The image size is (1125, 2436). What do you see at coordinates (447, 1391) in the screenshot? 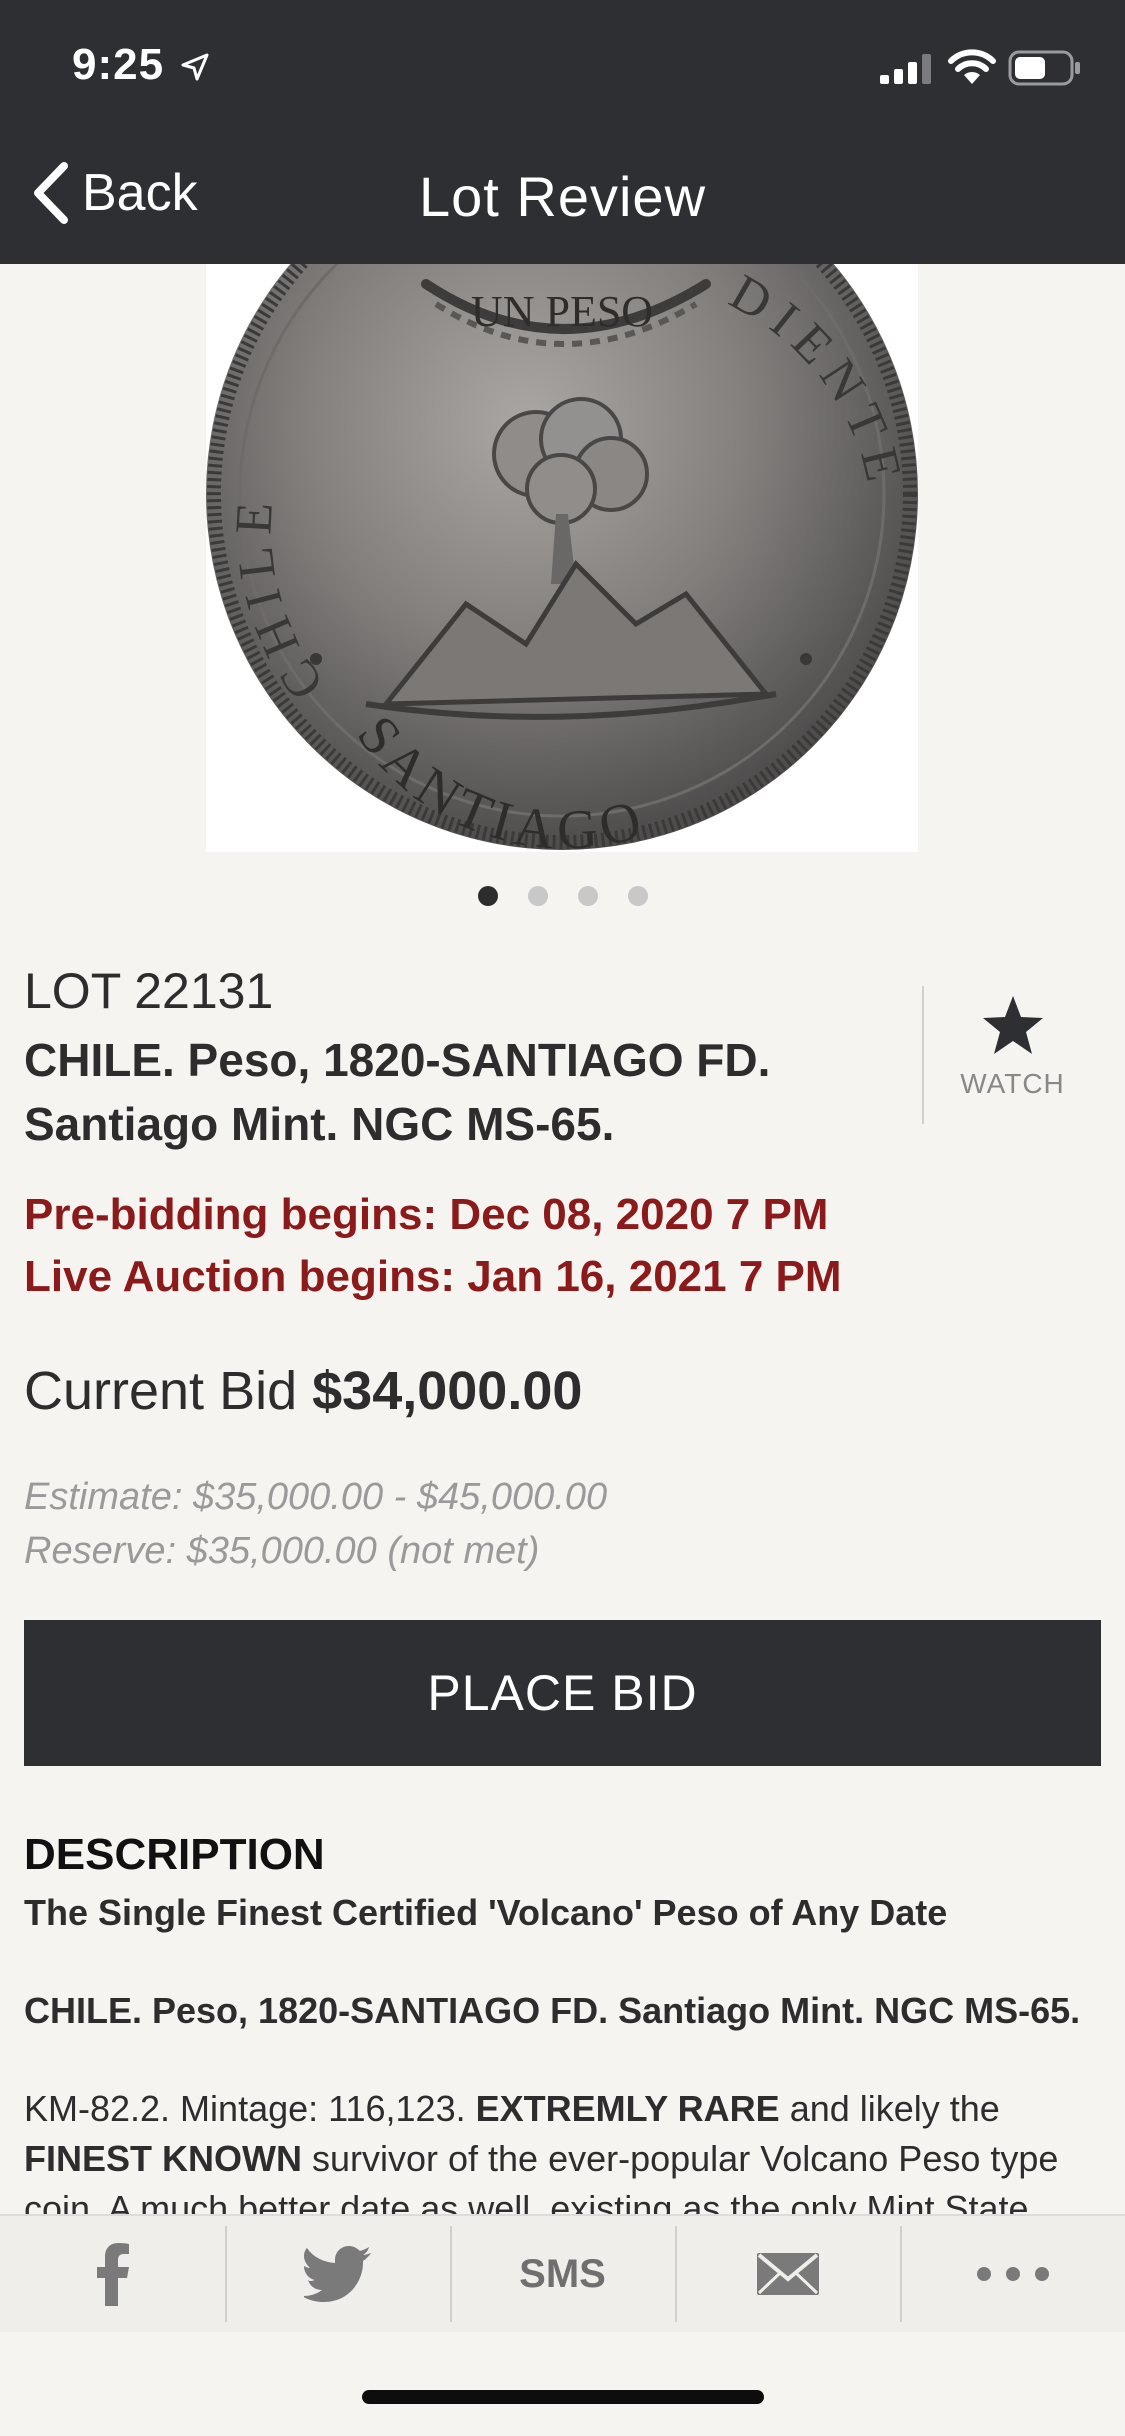
I see `current-bid-amount: $34,000.00` at bounding box center [447, 1391].